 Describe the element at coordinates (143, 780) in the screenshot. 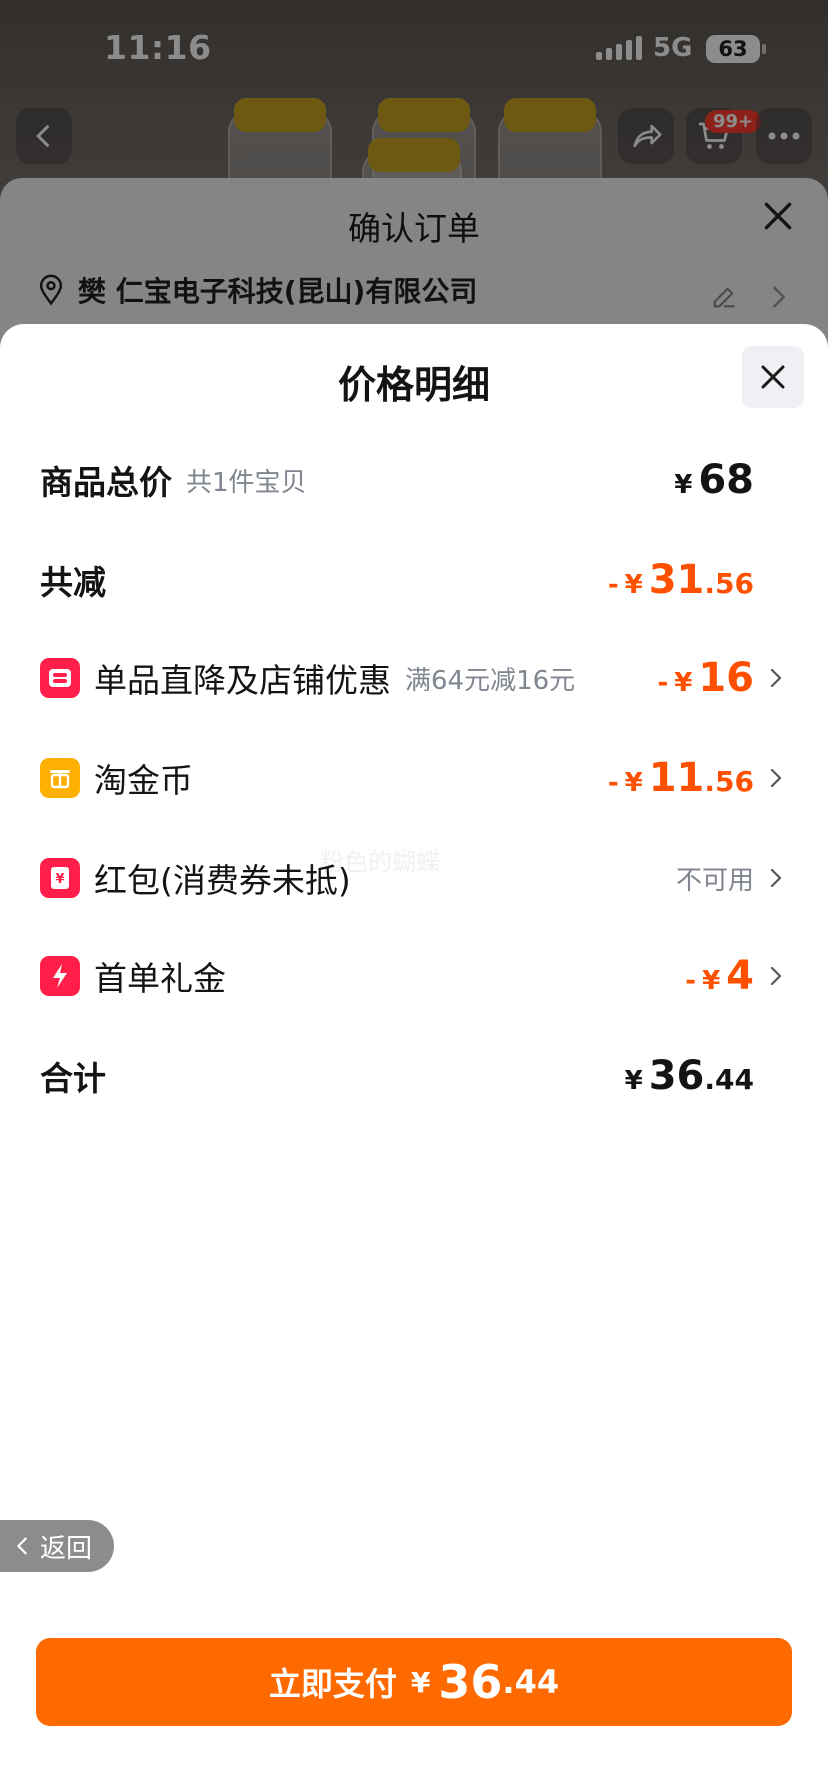

I see `coins-label: 淘金币` at that location.